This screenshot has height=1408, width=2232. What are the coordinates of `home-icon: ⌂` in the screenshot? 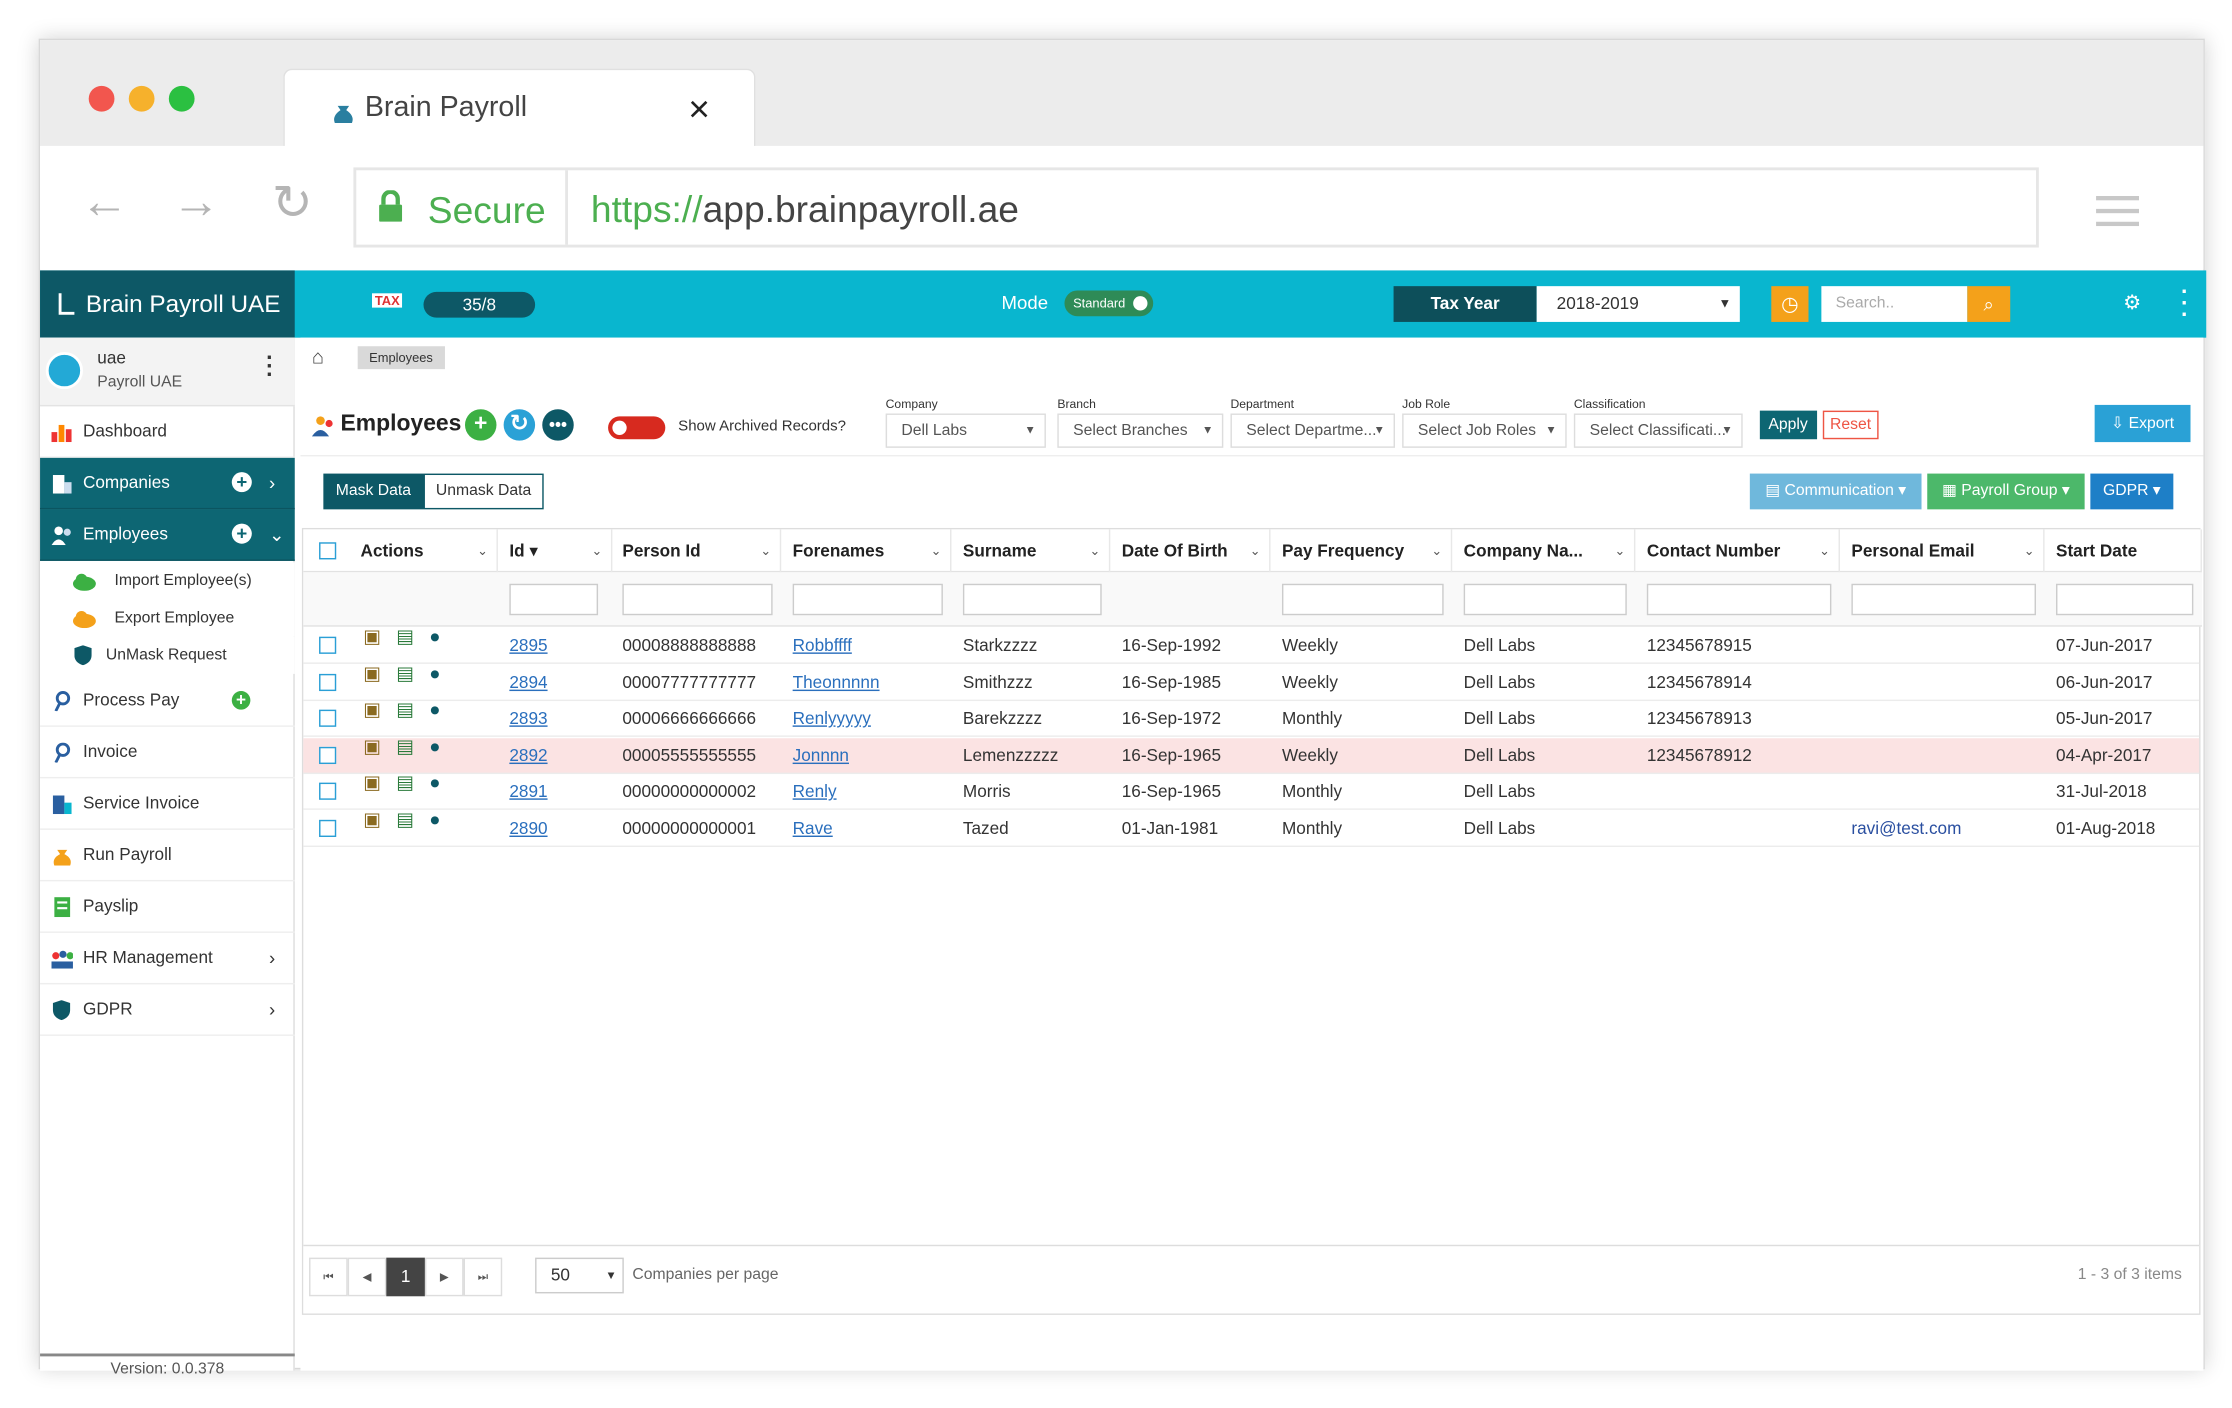 It's located at (318, 356).